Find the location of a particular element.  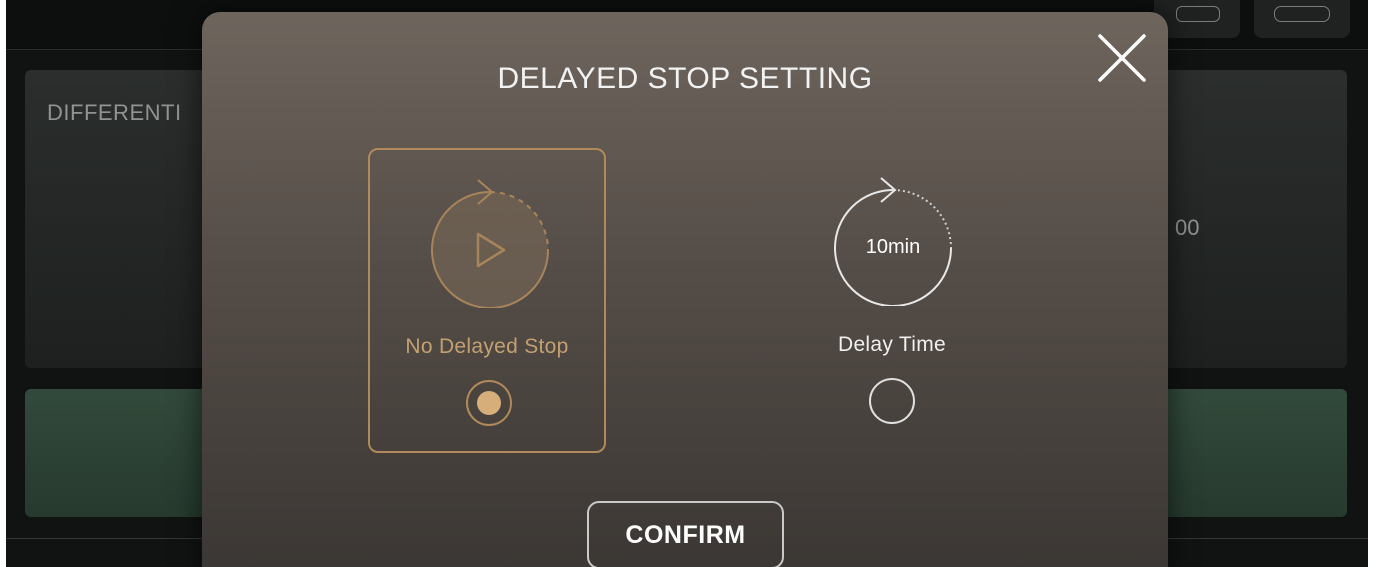

device-icon is located at coordinates (1198, 14).